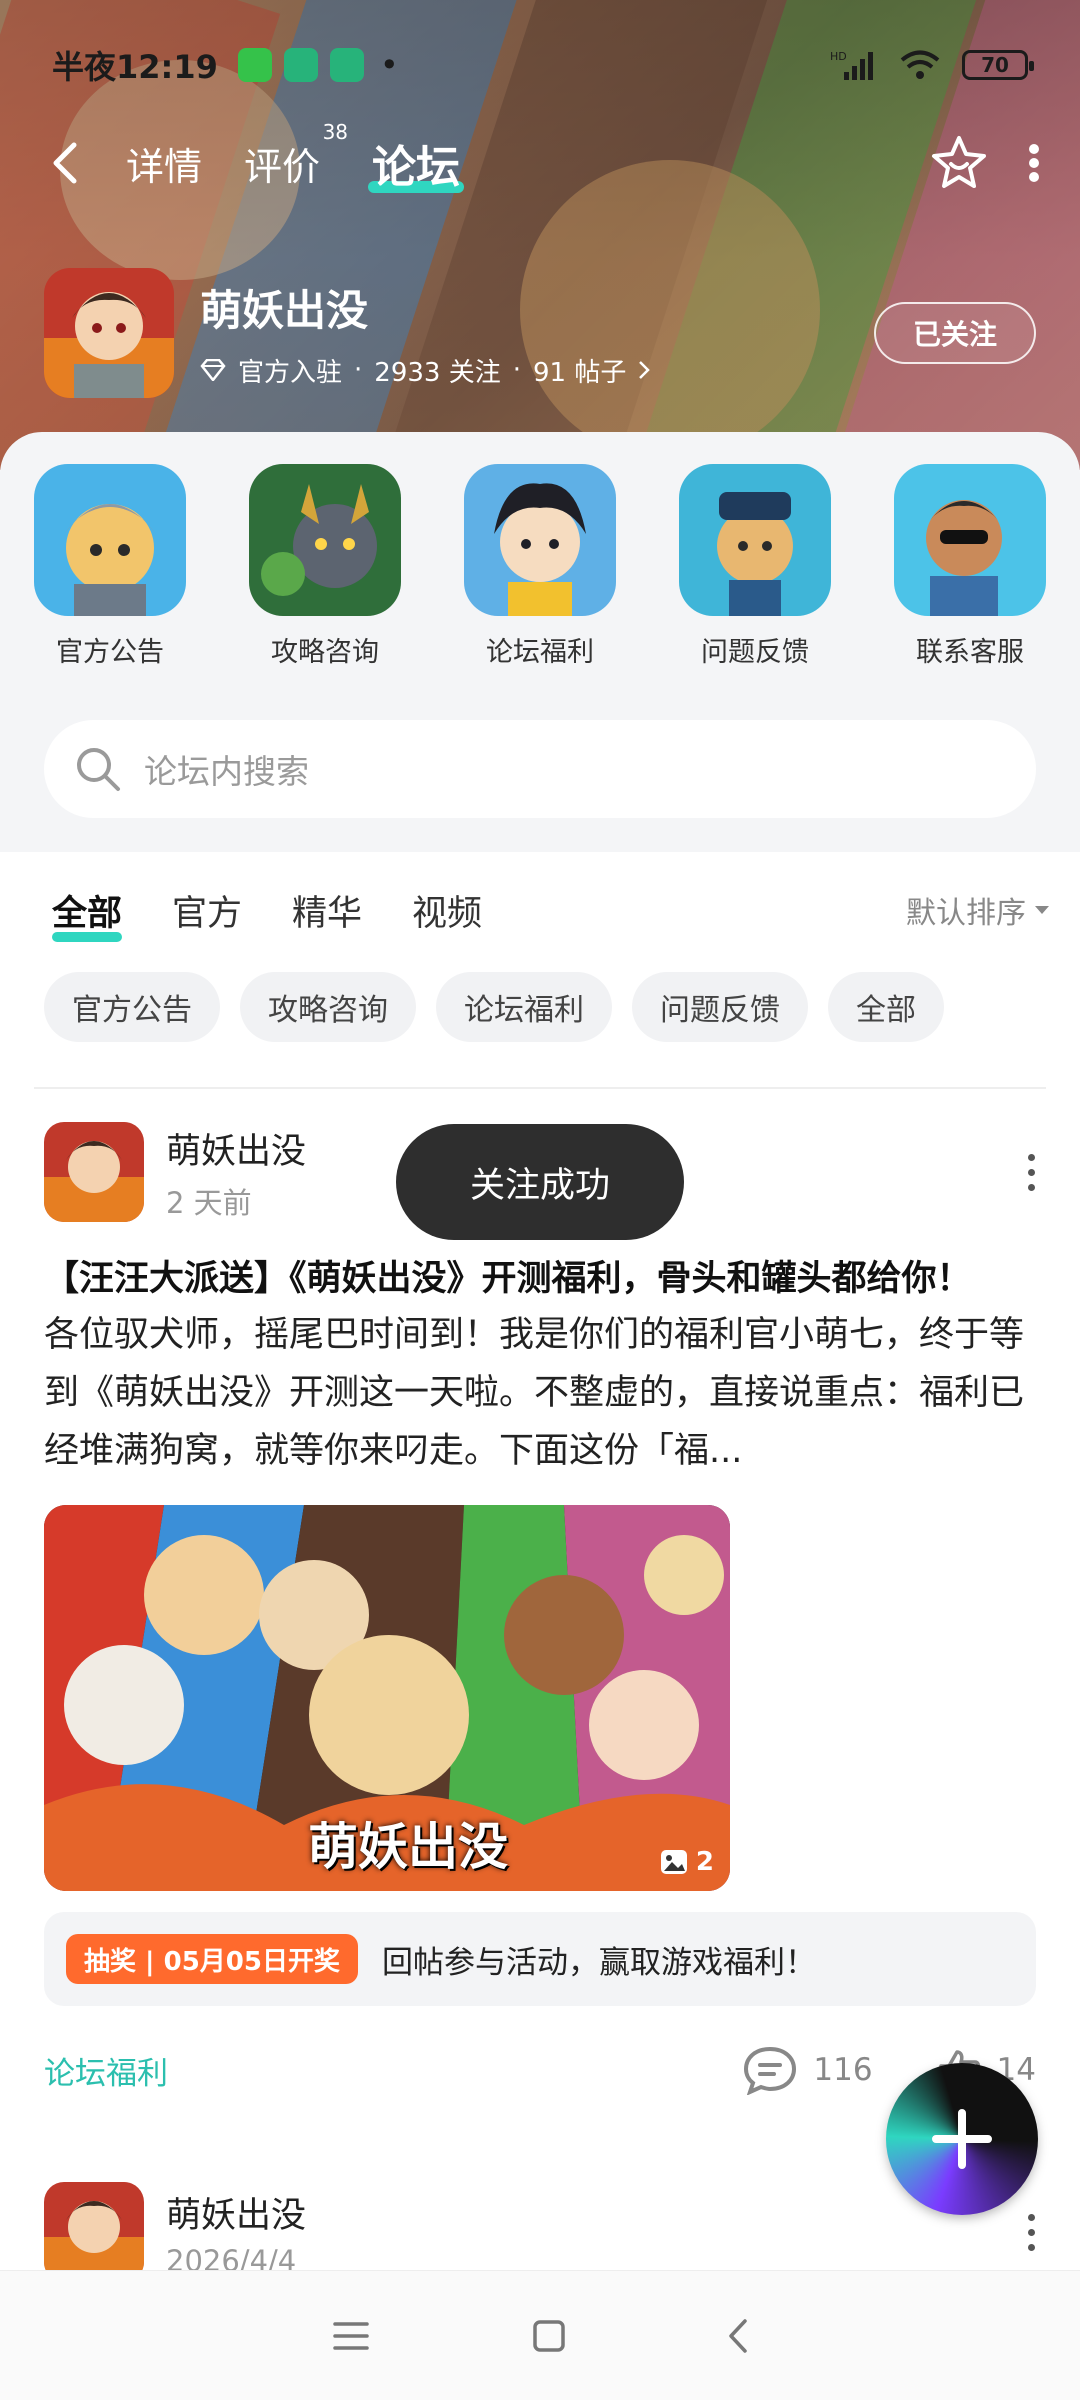 The image size is (1080, 2400). Describe the element at coordinates (540, 2232) in the screenshot. I see `post-header: 萌妖出没 2026/4/4` at that location.